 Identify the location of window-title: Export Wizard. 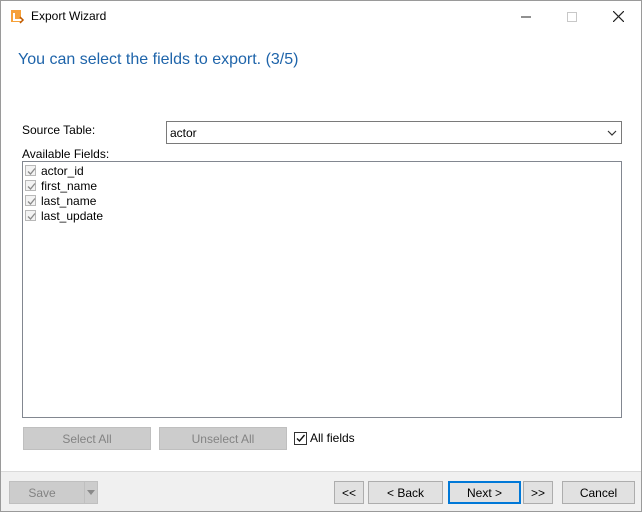
(69, 16).